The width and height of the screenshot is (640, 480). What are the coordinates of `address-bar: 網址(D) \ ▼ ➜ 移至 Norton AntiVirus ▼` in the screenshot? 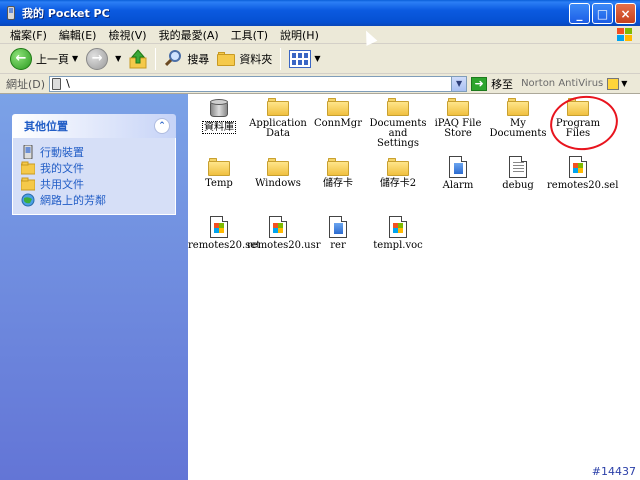 It's located at (320, 84).